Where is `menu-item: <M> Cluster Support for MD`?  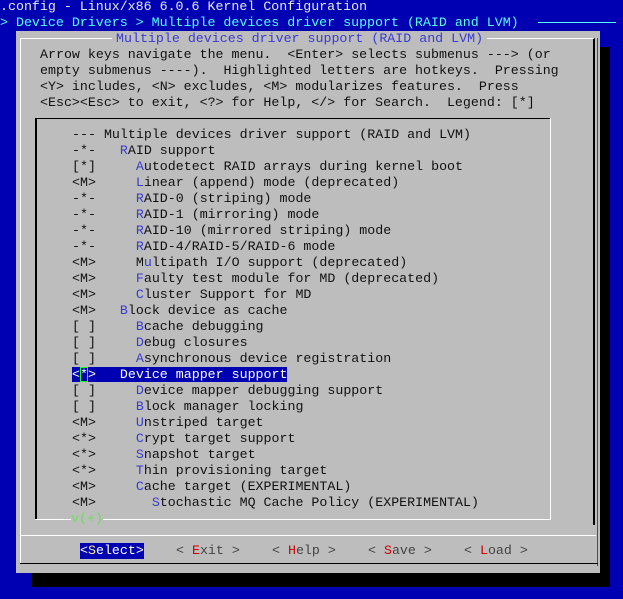 menu-item: <M> Cluster Support for MD is located at coordinates (191, 295).